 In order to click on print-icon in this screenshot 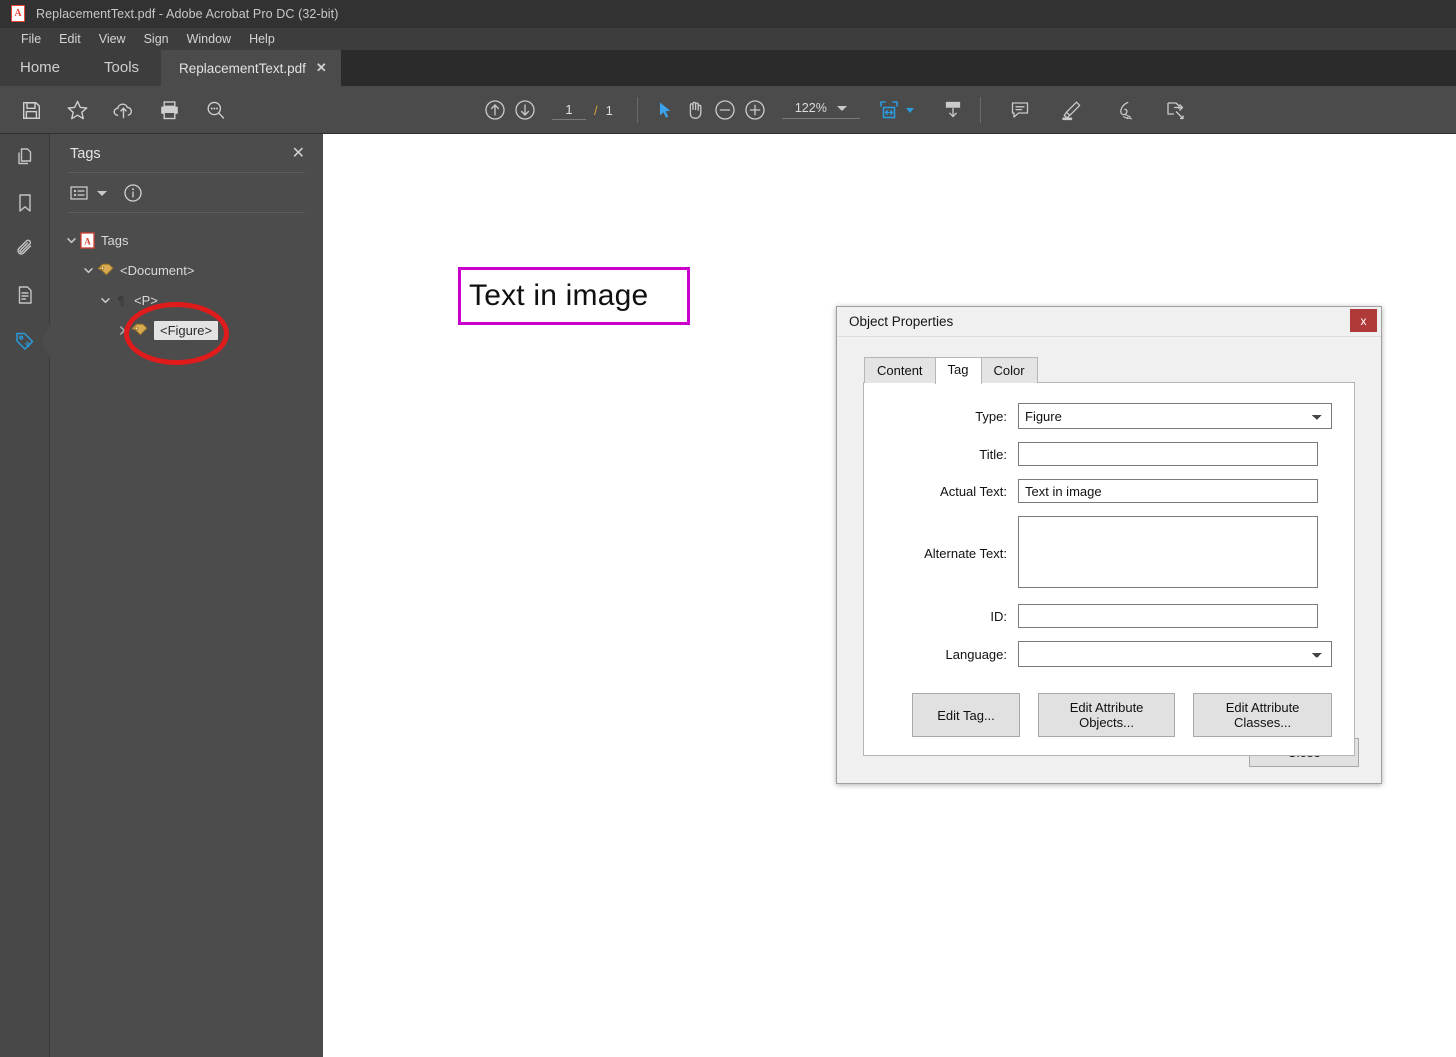, I will do `click(169, 110)`.